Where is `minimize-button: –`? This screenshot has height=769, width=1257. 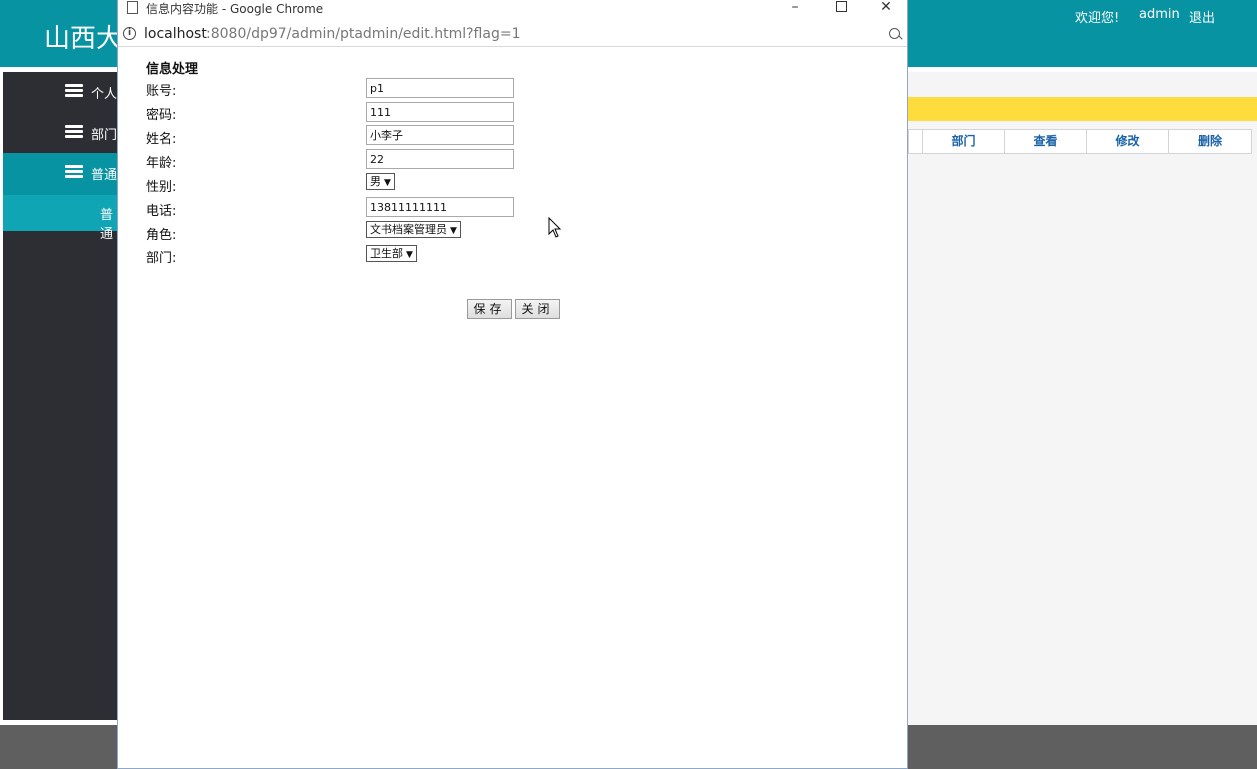 minimize-button: – is located at coordinates (795, 8).